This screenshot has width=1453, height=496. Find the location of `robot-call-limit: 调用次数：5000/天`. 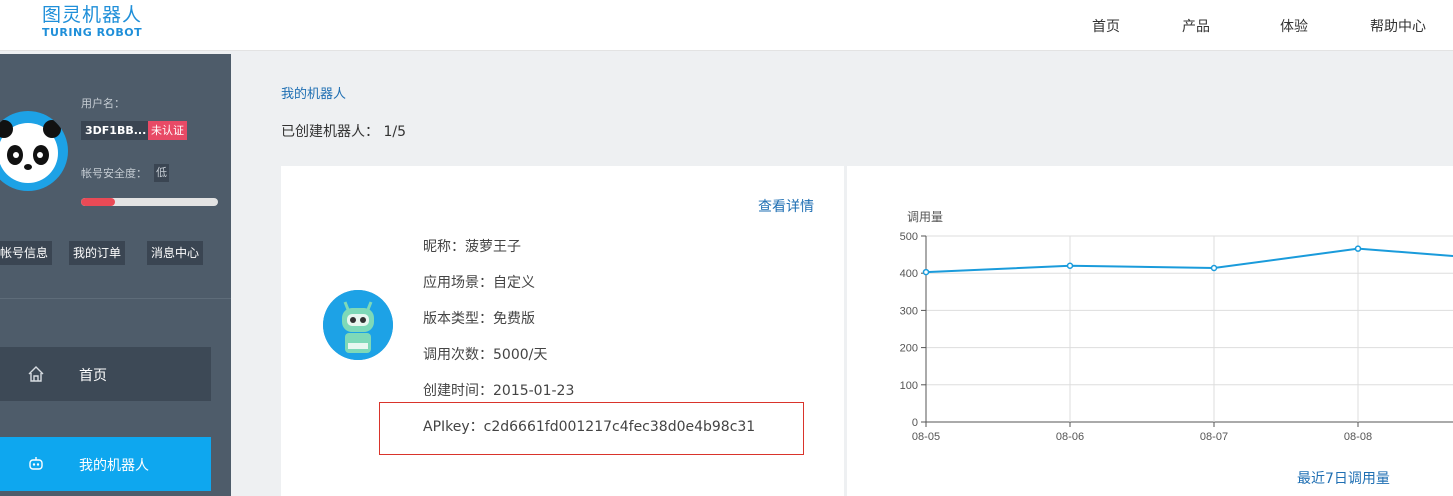

robot-call-limit: 调用次数：5000/天 is located at coordinates (485, 355).